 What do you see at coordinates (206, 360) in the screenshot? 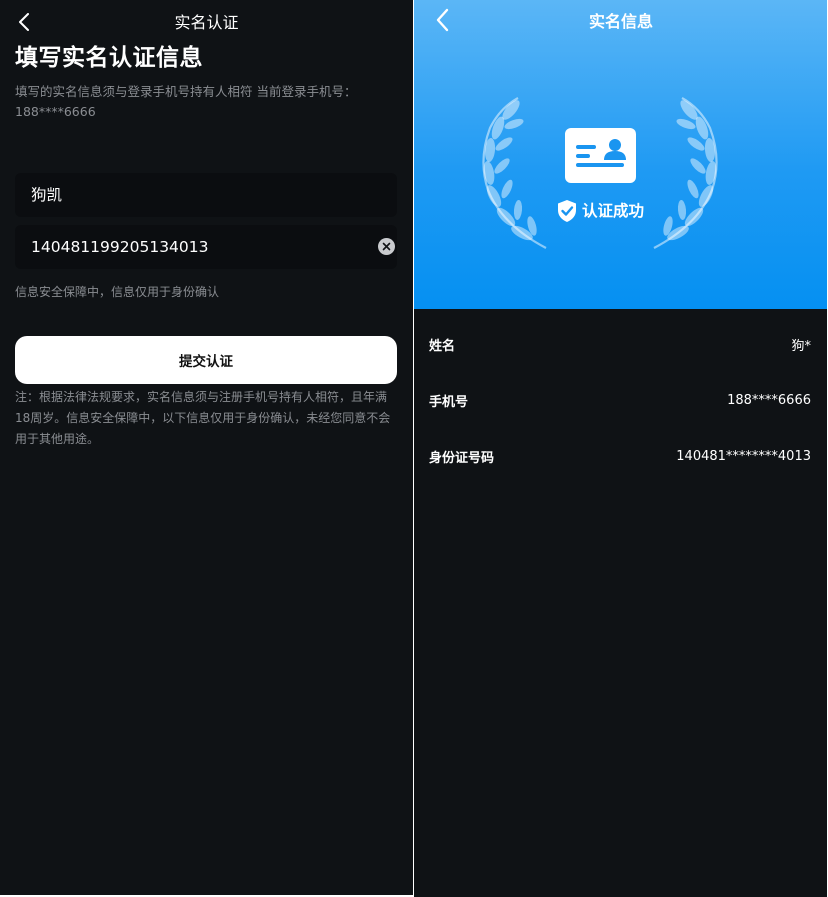
I see `submit-button: 提交认证` at bounding box center [206, 360].